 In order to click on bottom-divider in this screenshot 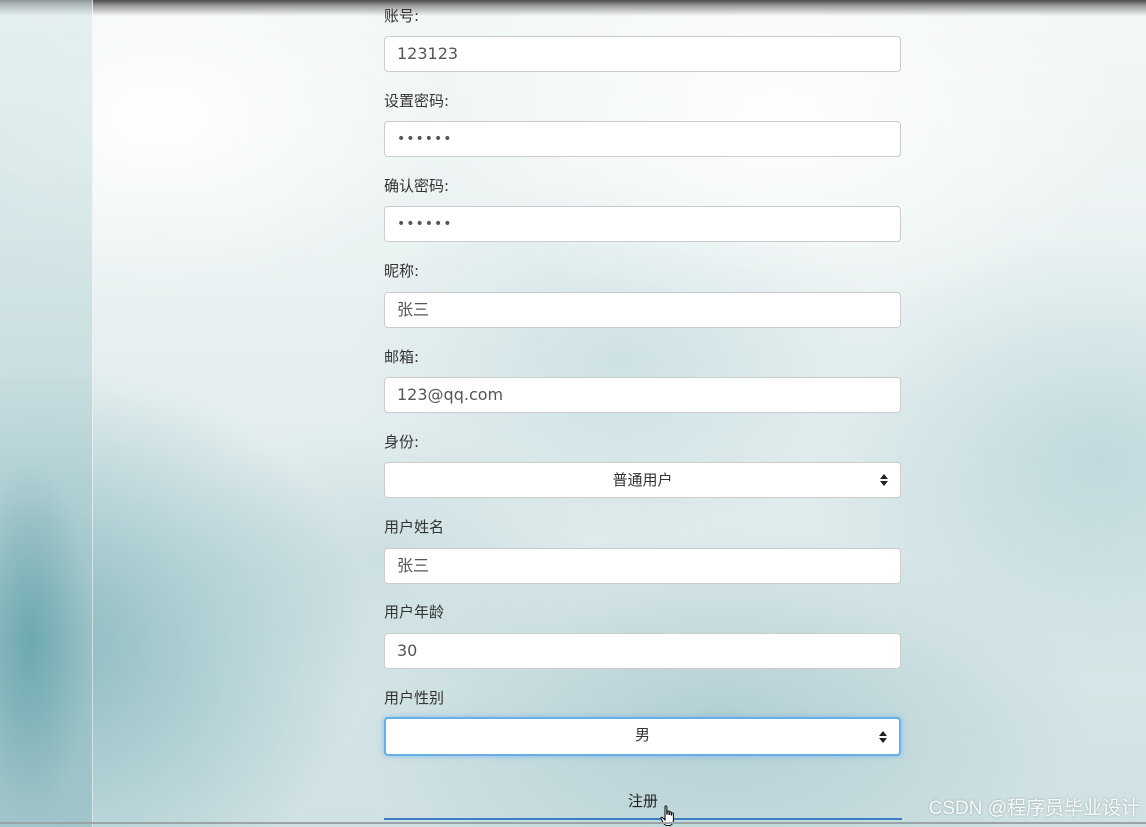, I will do `click(573, 823)`.